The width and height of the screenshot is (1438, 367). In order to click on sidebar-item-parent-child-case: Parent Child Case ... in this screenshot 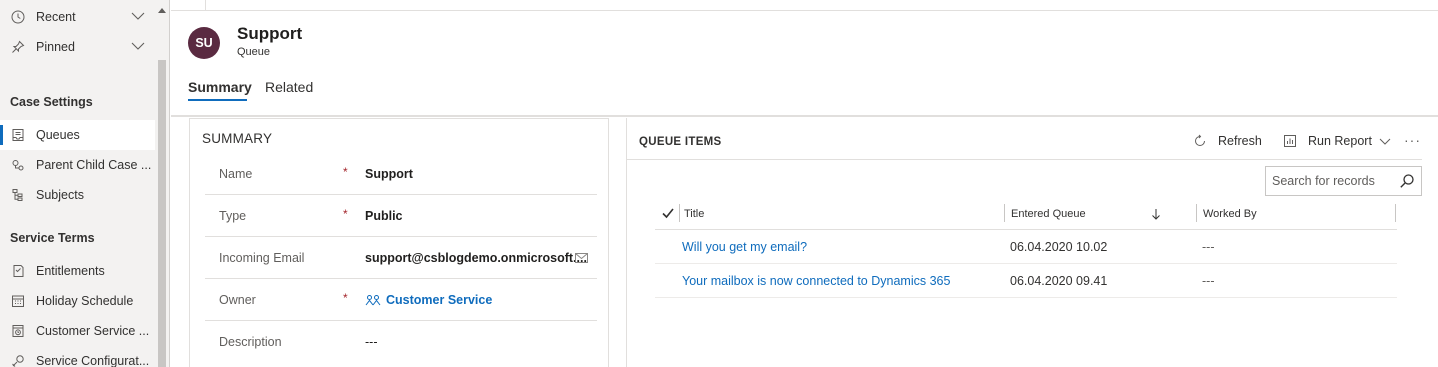, I will do `click(77, 165)`.